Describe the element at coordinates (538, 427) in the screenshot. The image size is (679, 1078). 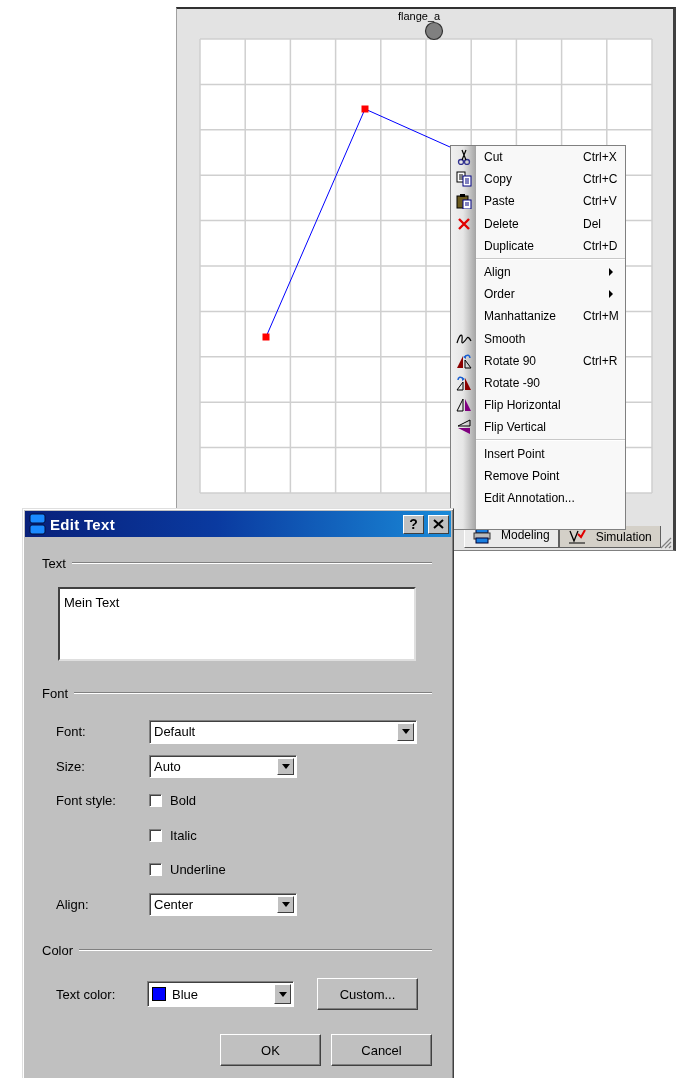
I see `menu-item: Flip Vertical` at that location.